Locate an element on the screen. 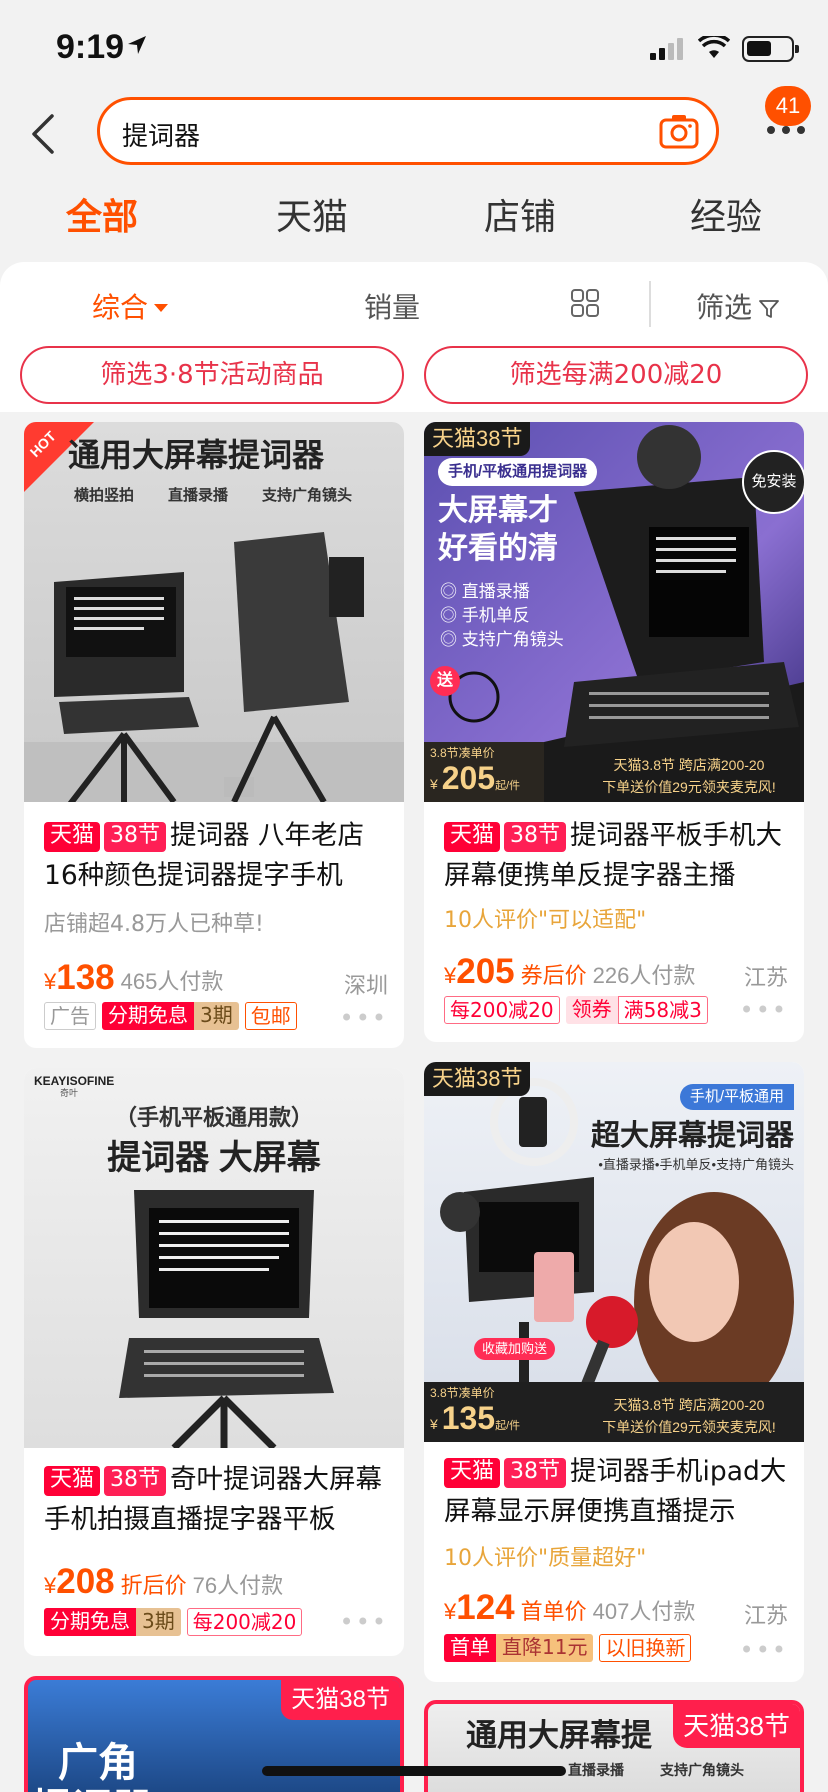 The image size is (828, 1792). first-order-badge: 首单 直降11元 is located at coordinates (519, 1648).